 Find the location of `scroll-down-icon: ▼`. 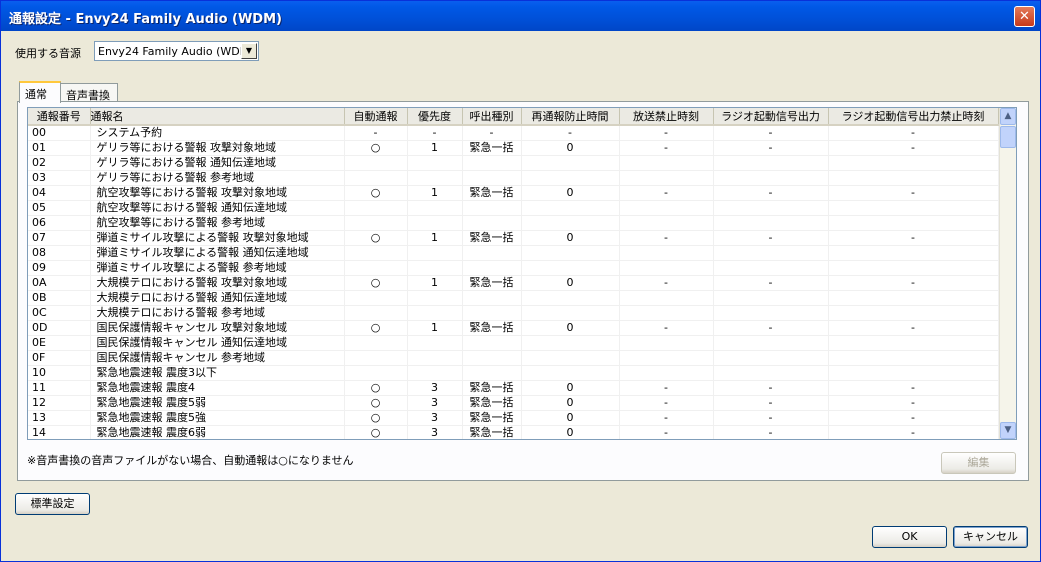

scroll-down-icon: ▼ is located at coordinates (1008, 430).